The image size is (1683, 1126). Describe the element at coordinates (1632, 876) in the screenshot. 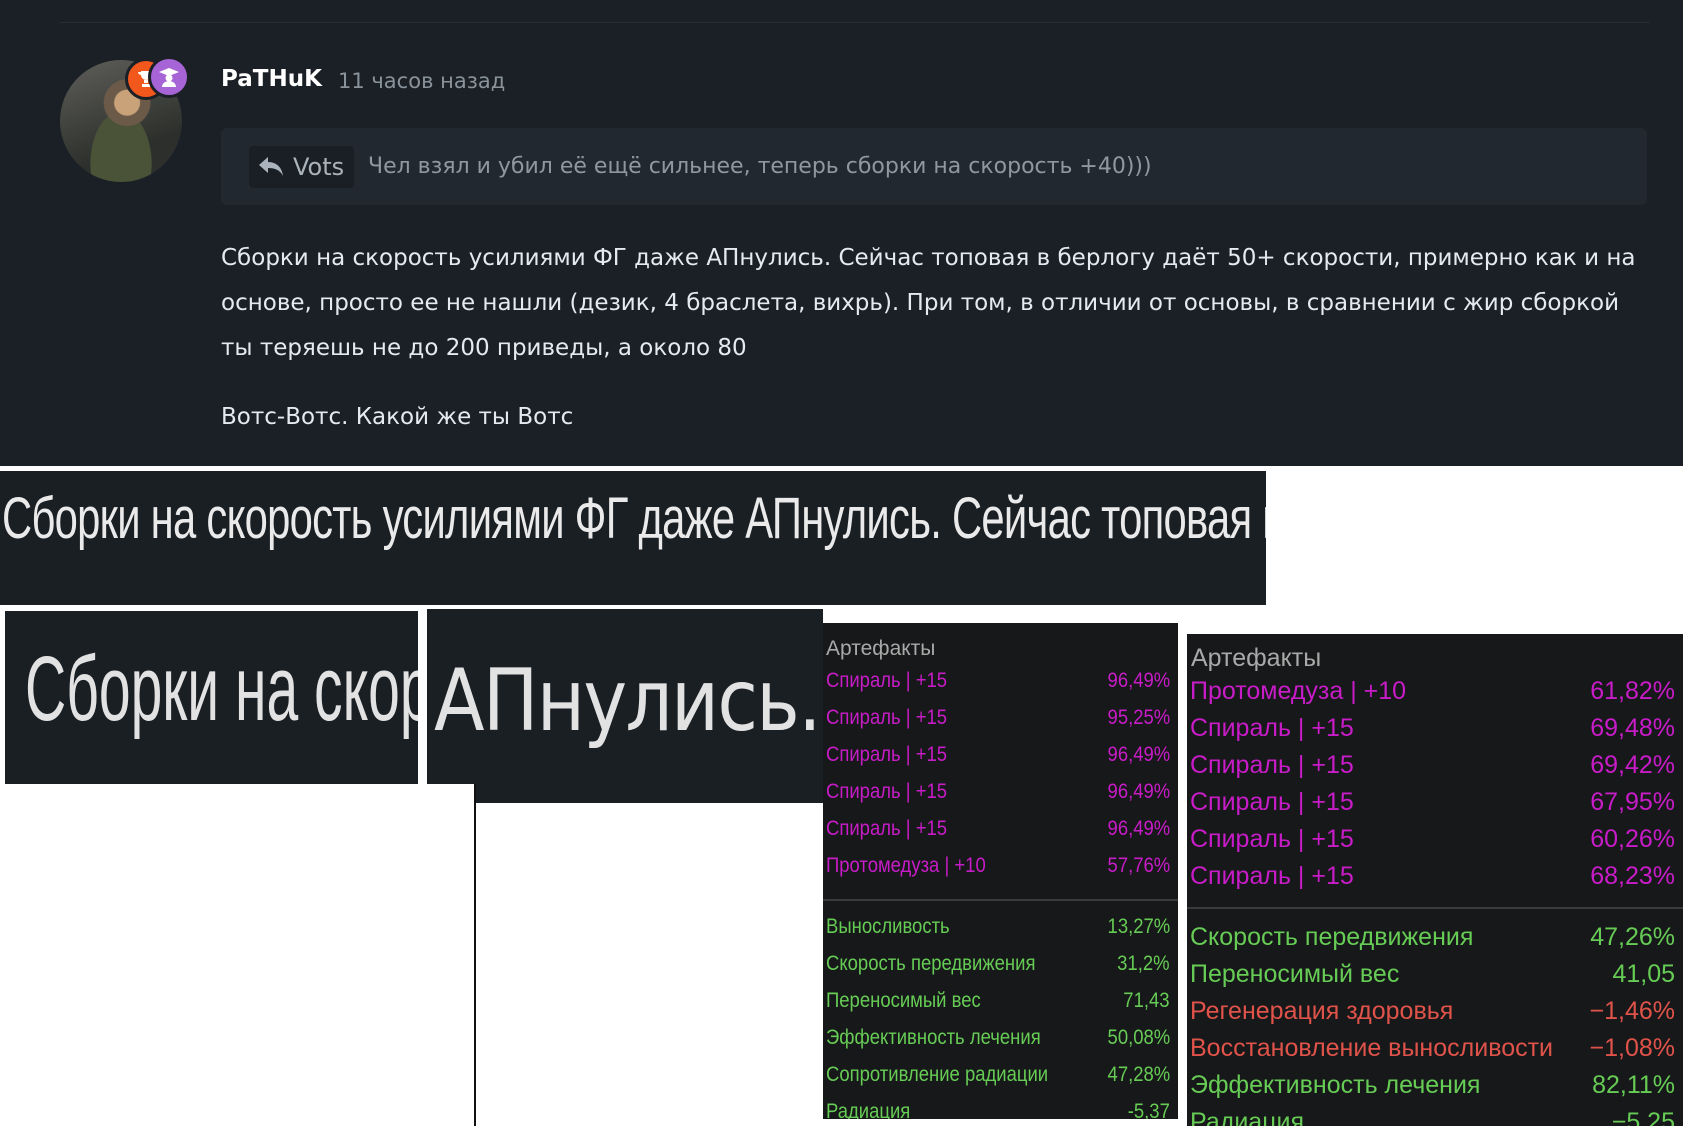

I see `artifact-value: 68,23%` at that location.